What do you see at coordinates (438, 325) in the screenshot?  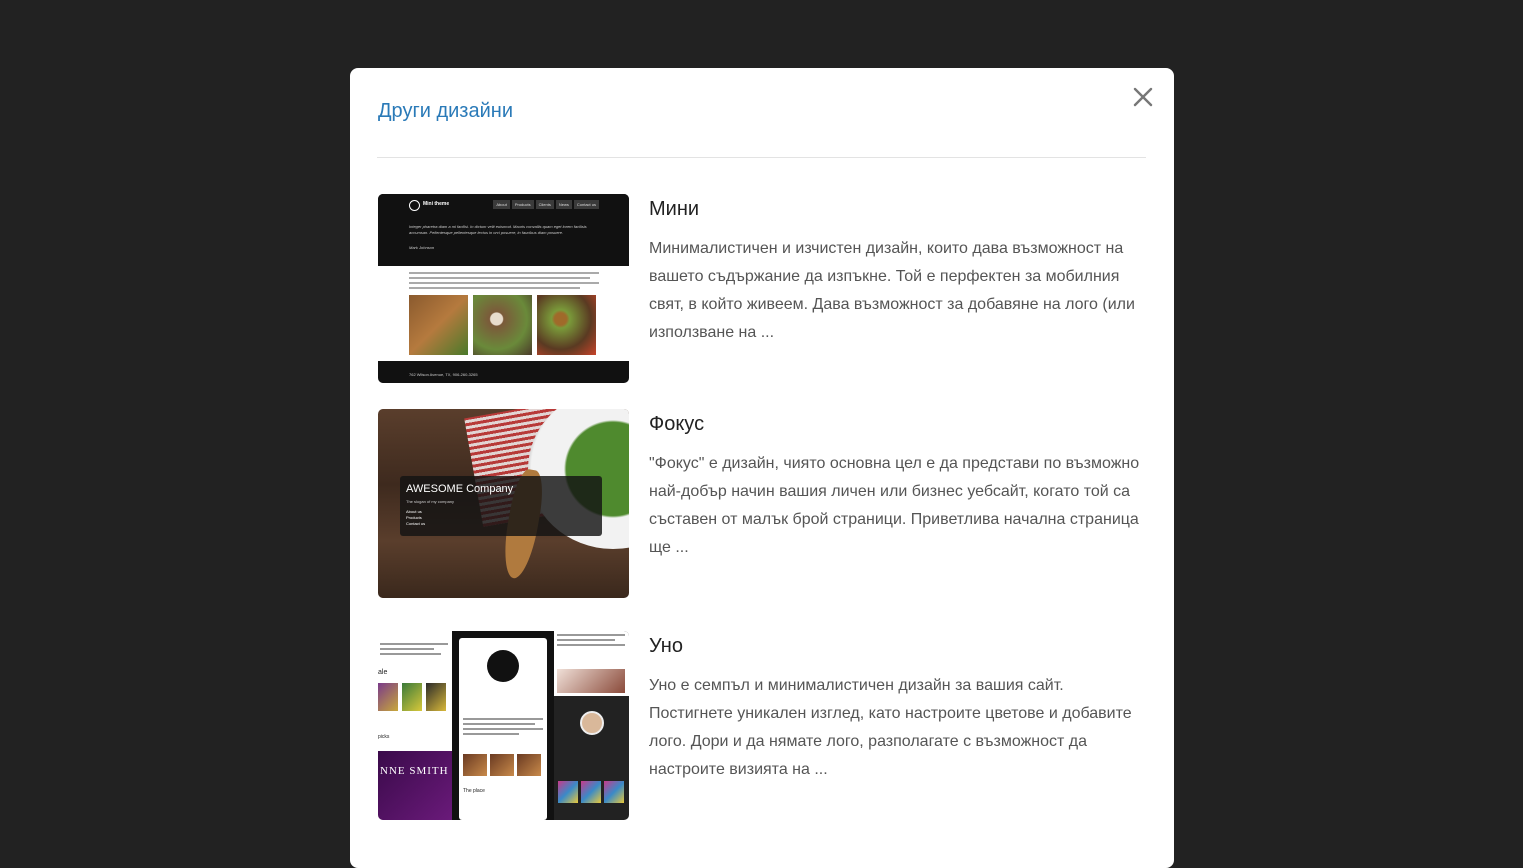 I see `photo-knife` at bounding box center [438, 325].